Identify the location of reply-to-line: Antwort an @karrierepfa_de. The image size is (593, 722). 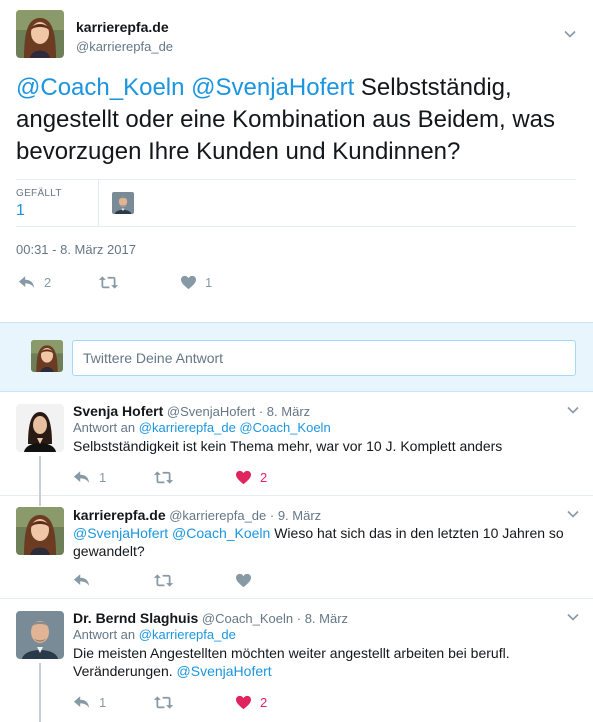
(154, 634).